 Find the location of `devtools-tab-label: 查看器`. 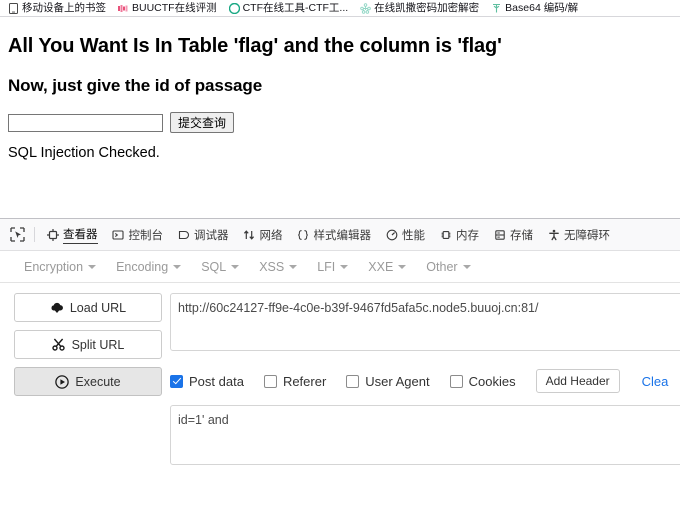

devtools-tab-label: 查看器 is located at coordinates (80, 235).